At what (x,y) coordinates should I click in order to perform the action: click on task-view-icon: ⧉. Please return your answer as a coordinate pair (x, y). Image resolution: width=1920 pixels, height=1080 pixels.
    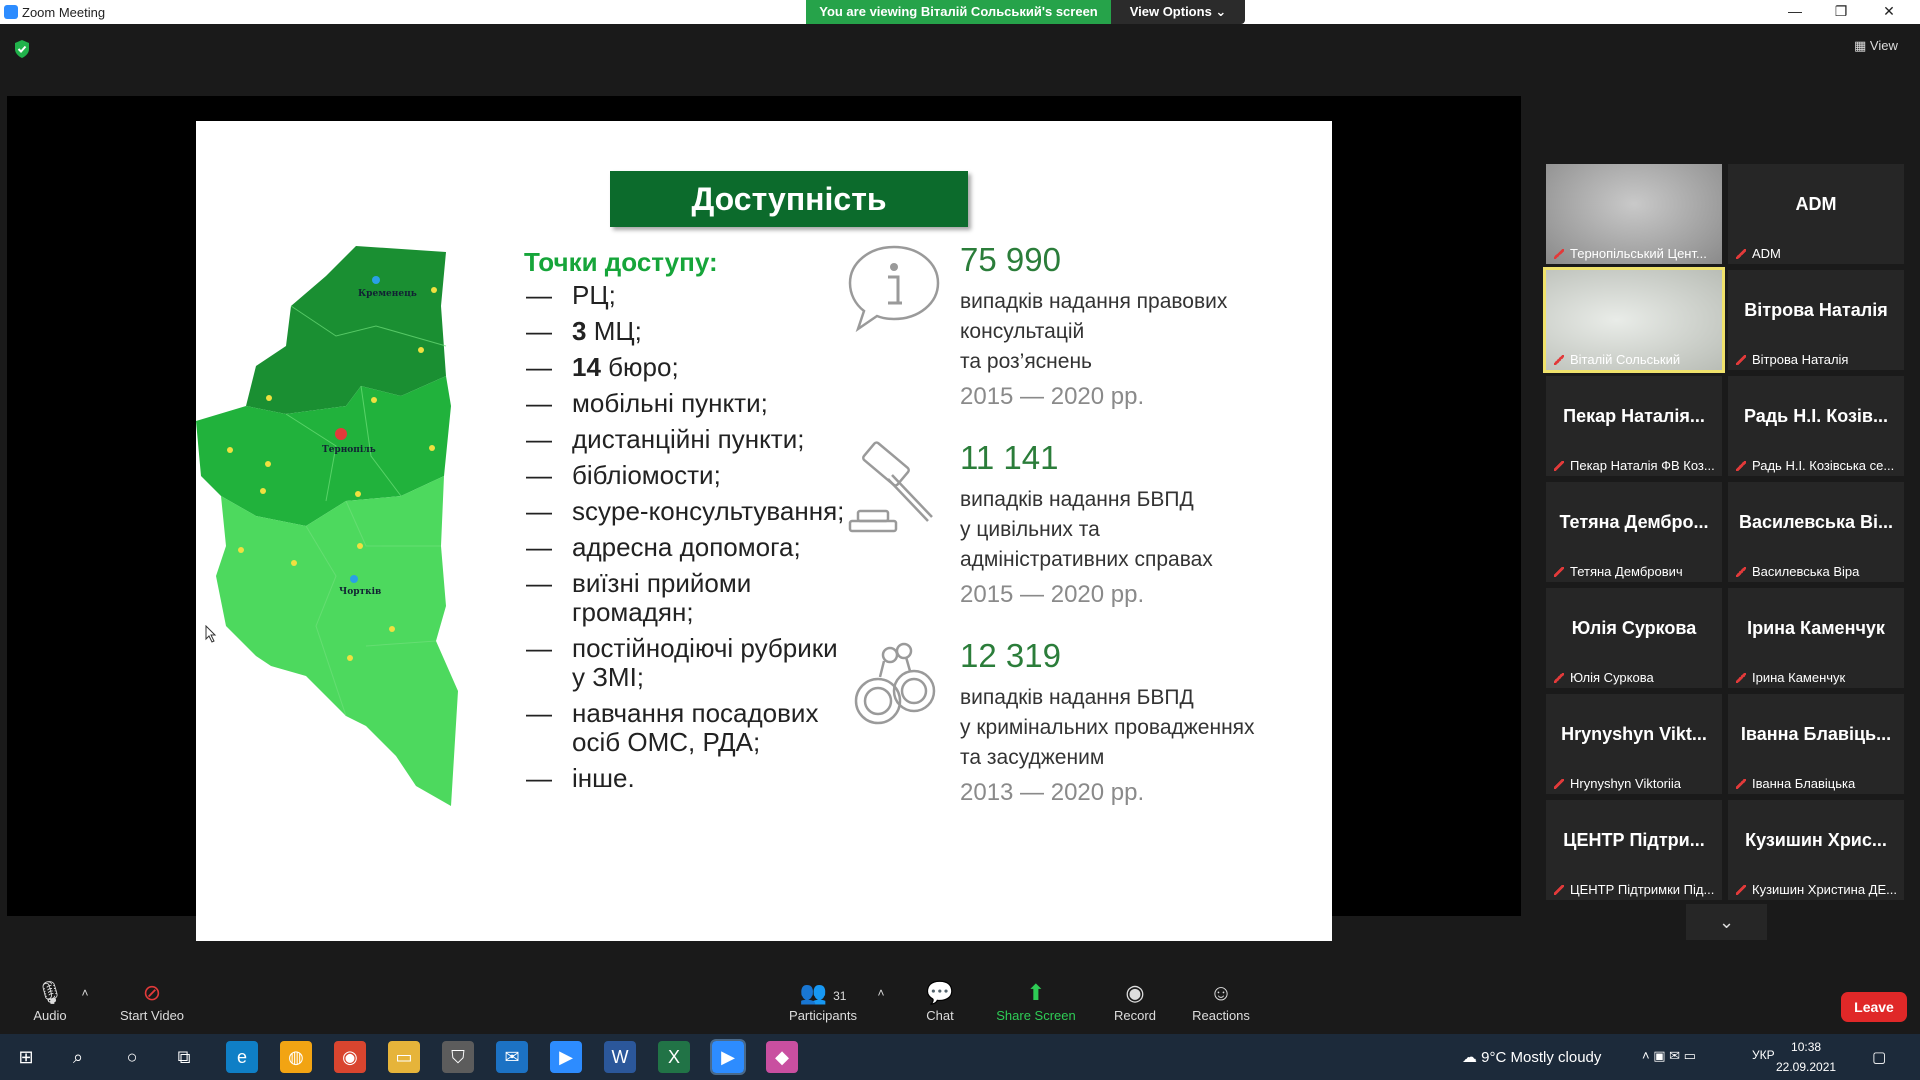
    Looking at the image, I should click on (184, 1057).